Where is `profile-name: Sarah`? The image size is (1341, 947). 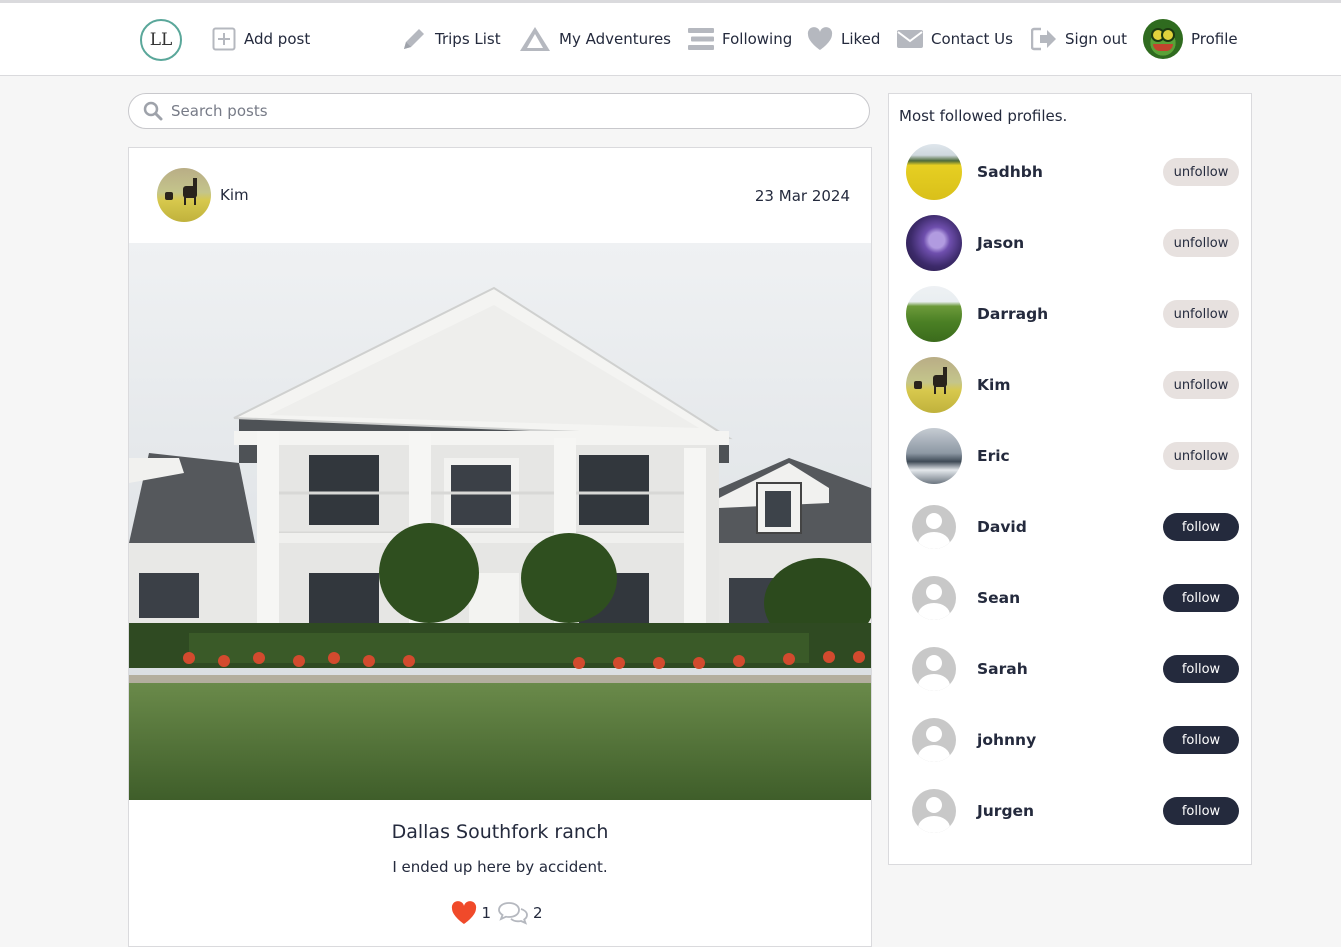
profile-name: Sarah is located at coordinates (1070, 669).